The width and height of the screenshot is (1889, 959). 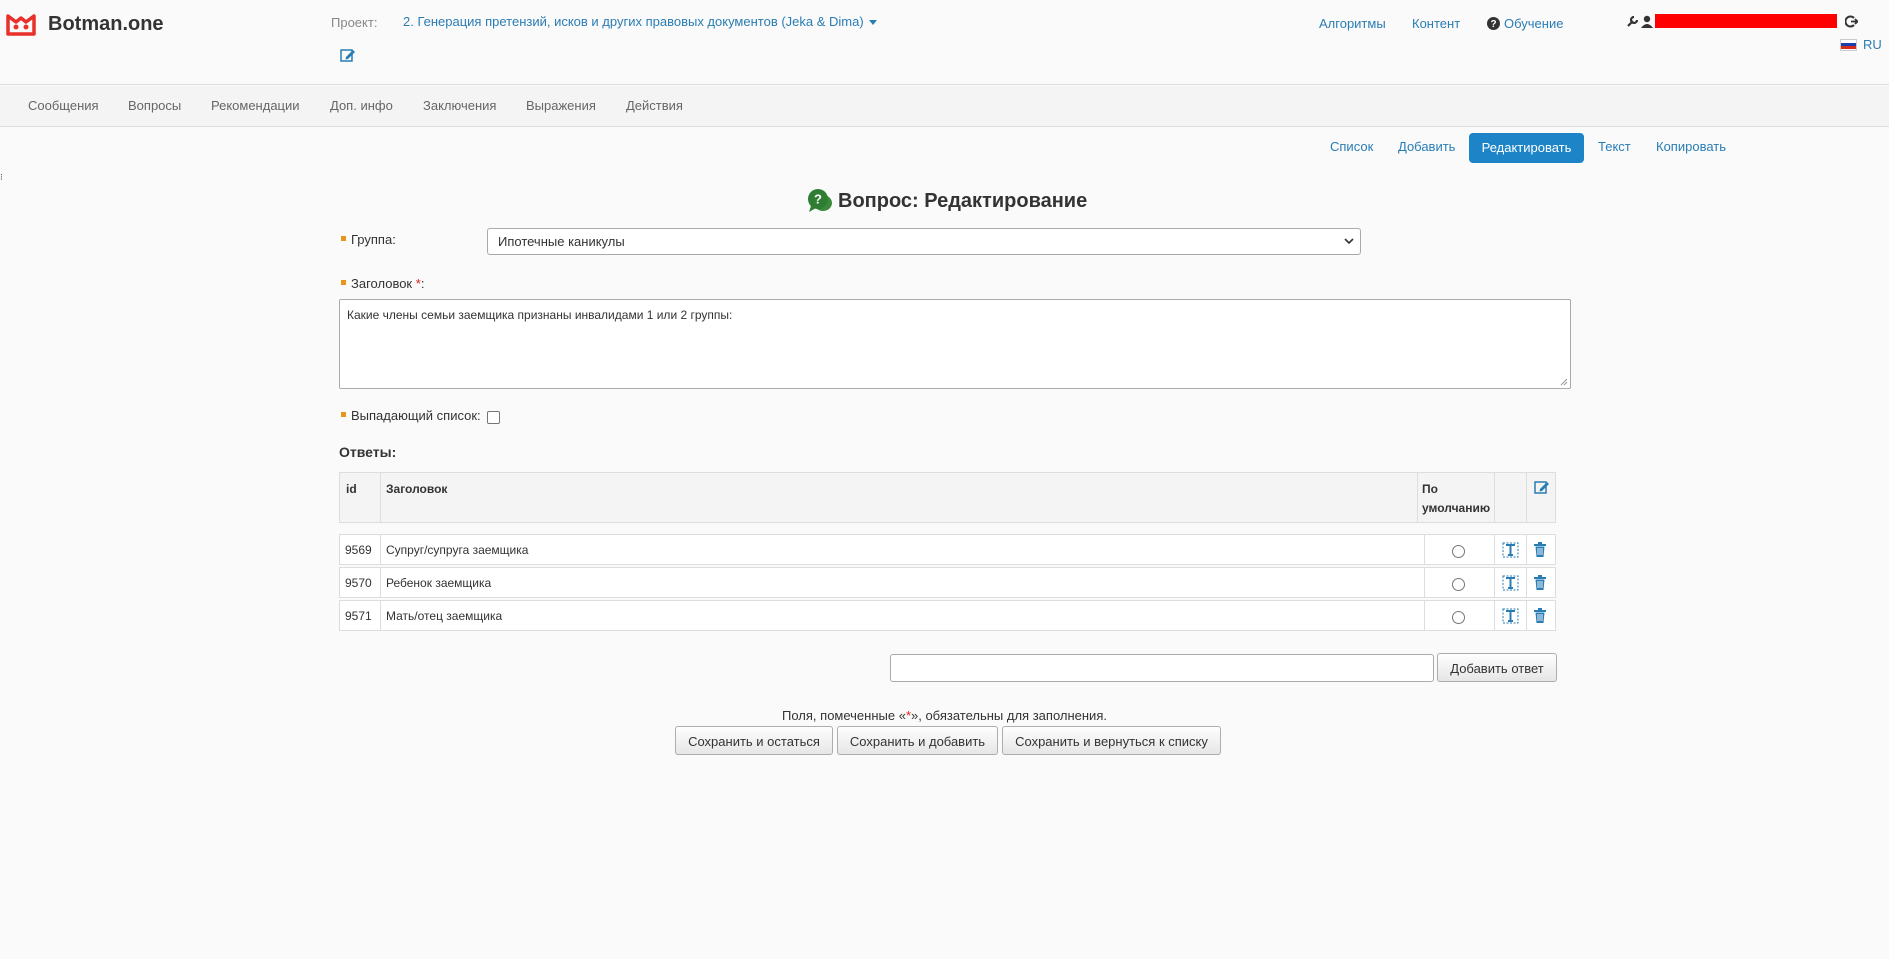 What do you see at coordinates (457, 550) in the screenshot?
I see `answer-title: Супруг/супруга заемщика` at bounding box center [457, 550].